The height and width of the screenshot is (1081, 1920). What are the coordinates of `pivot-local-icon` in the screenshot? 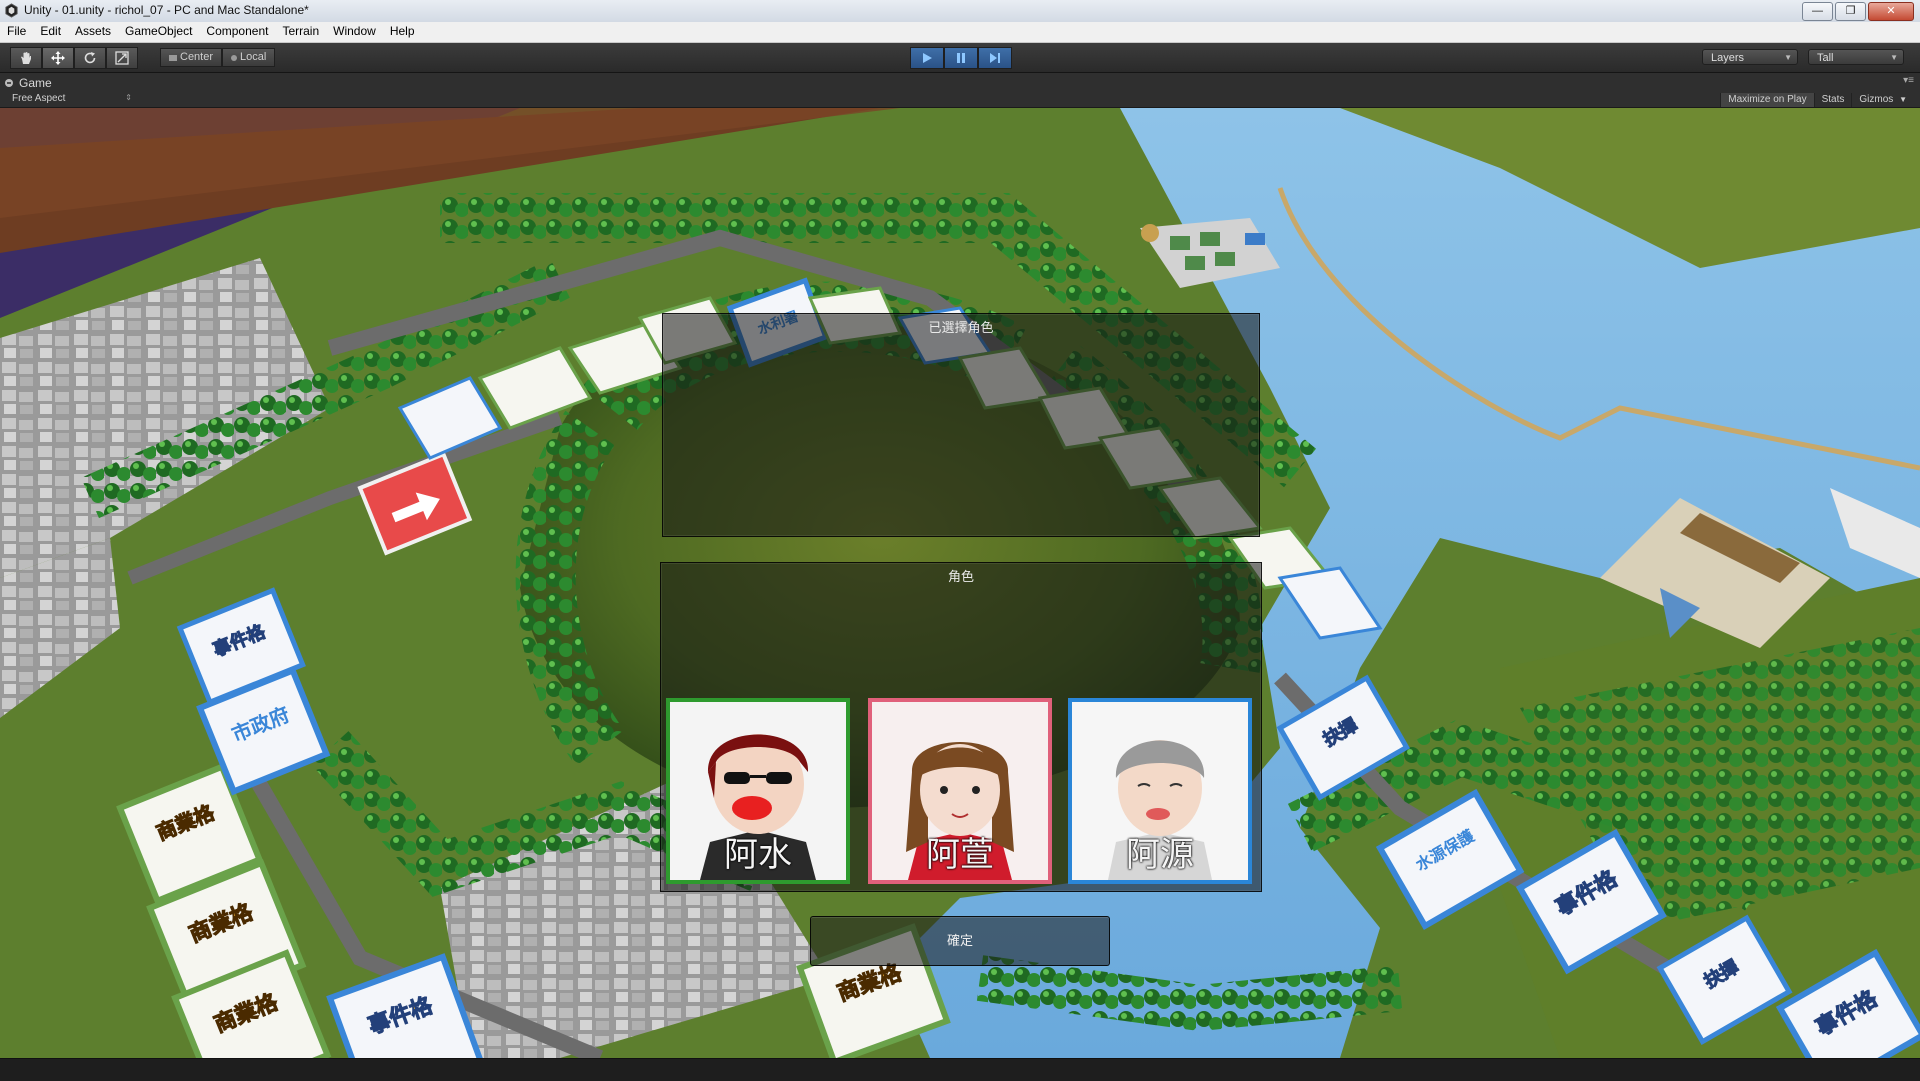 It's located at (234, 57).